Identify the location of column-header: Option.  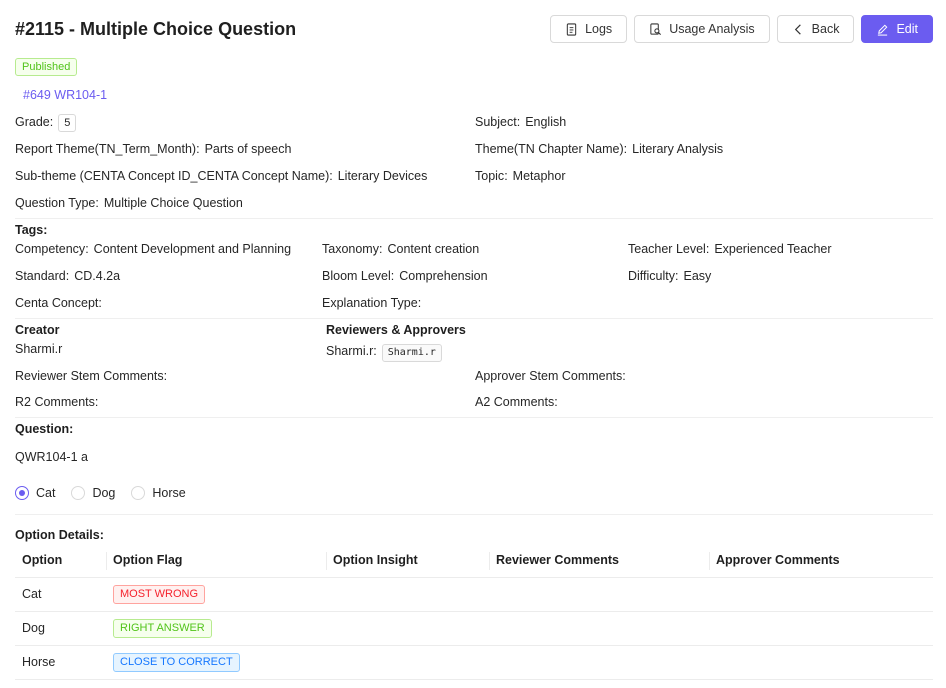
(60, 561).